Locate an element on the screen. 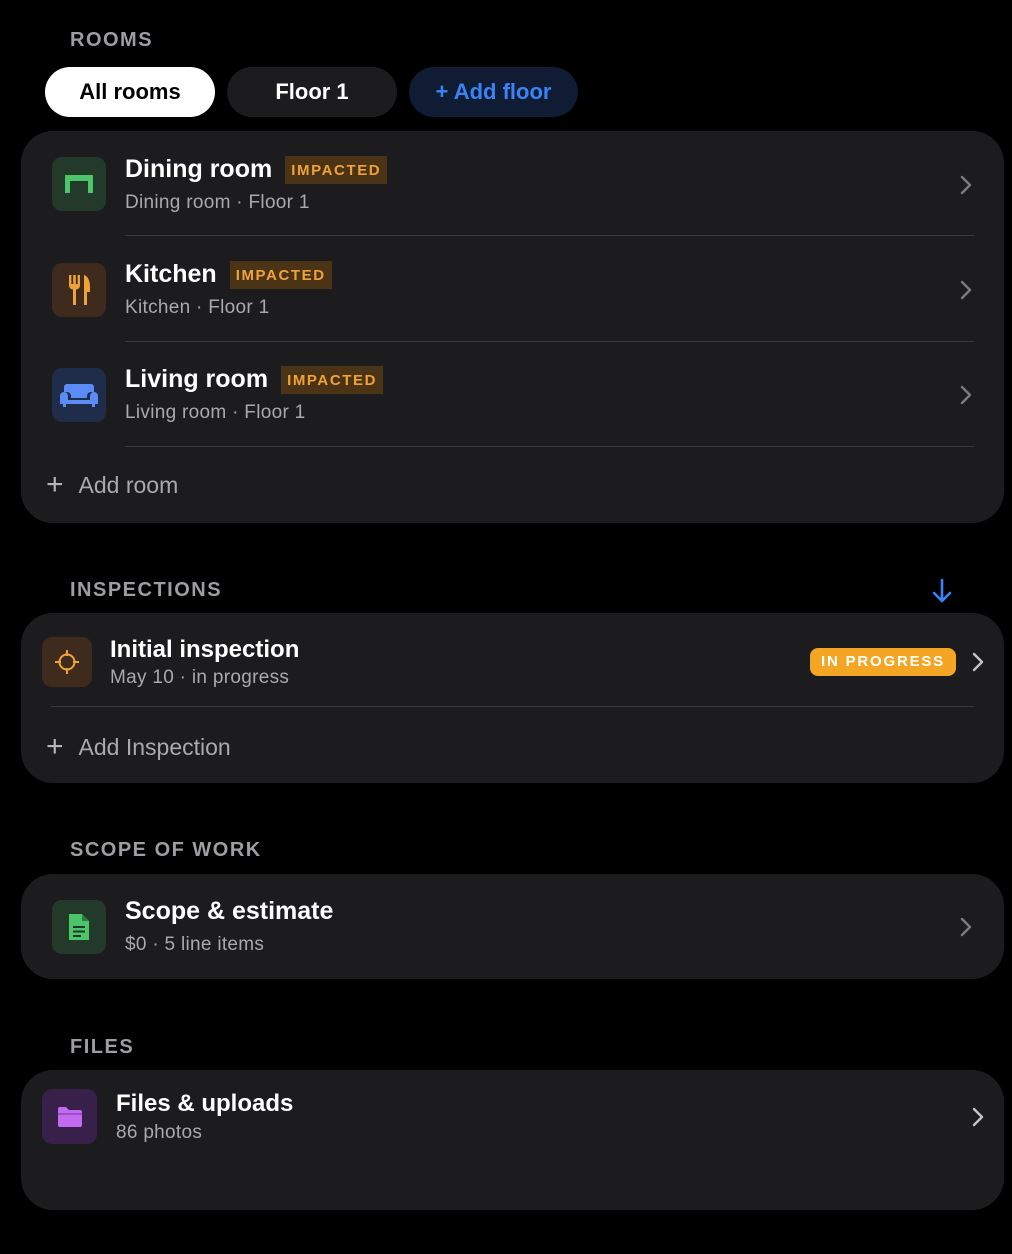 The image size is (1012, 1254). add-inspection-button: + Add Inspection is located at coordinates (138, 747).